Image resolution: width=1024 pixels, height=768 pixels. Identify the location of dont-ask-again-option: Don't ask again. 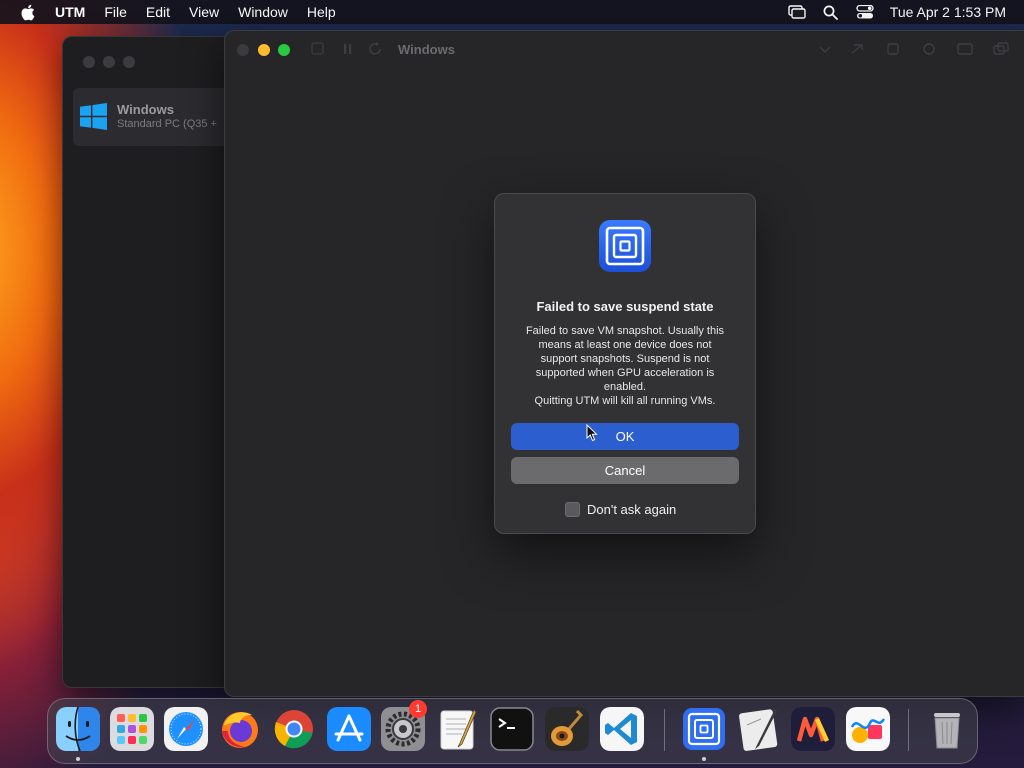
(620, 509).